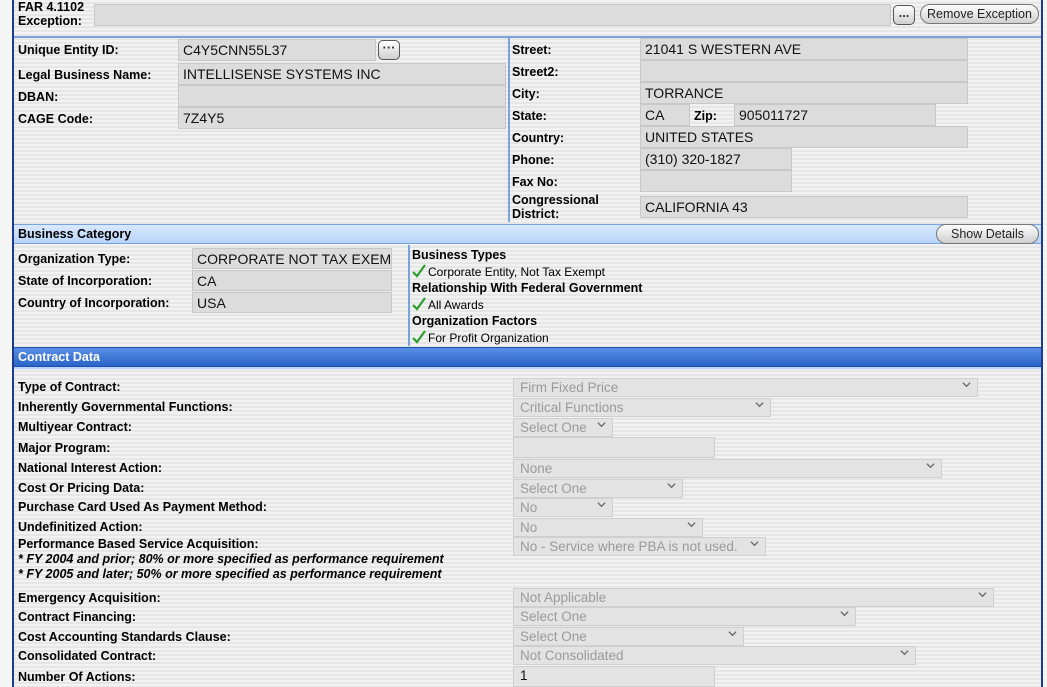 The image size is (1047, 687). What do you see at coordinates (629, 546) in the screenshot?
I see `pba-value: No - Service where PBA is not used.` at bounding box center [629, 546].